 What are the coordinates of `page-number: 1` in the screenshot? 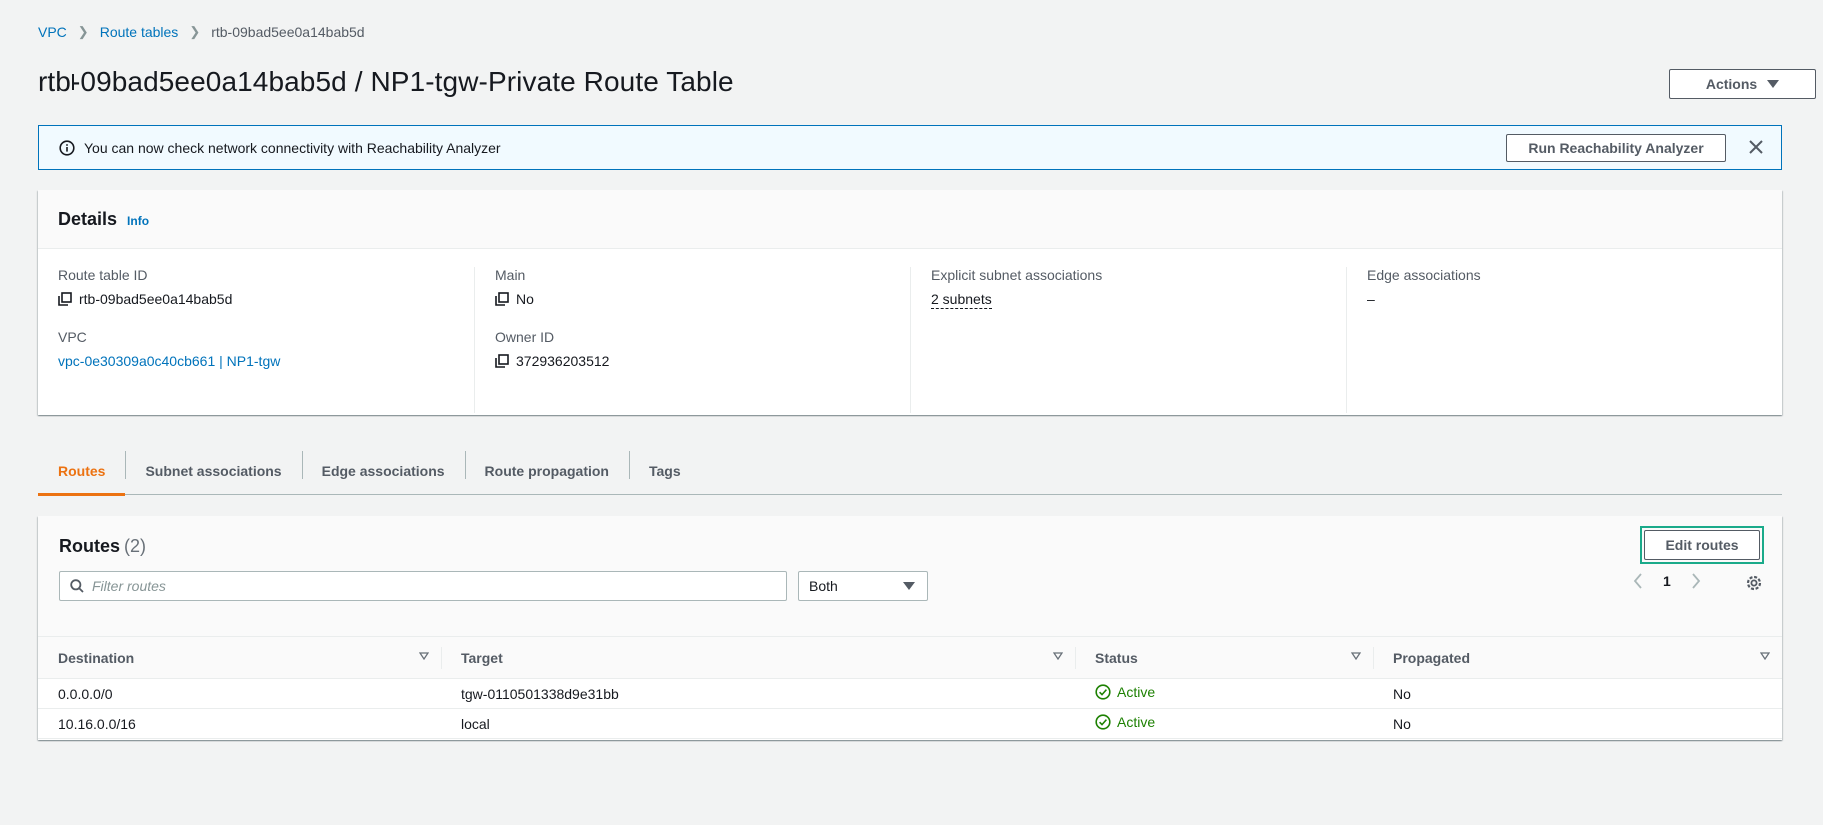 It's located at (1667, 581).